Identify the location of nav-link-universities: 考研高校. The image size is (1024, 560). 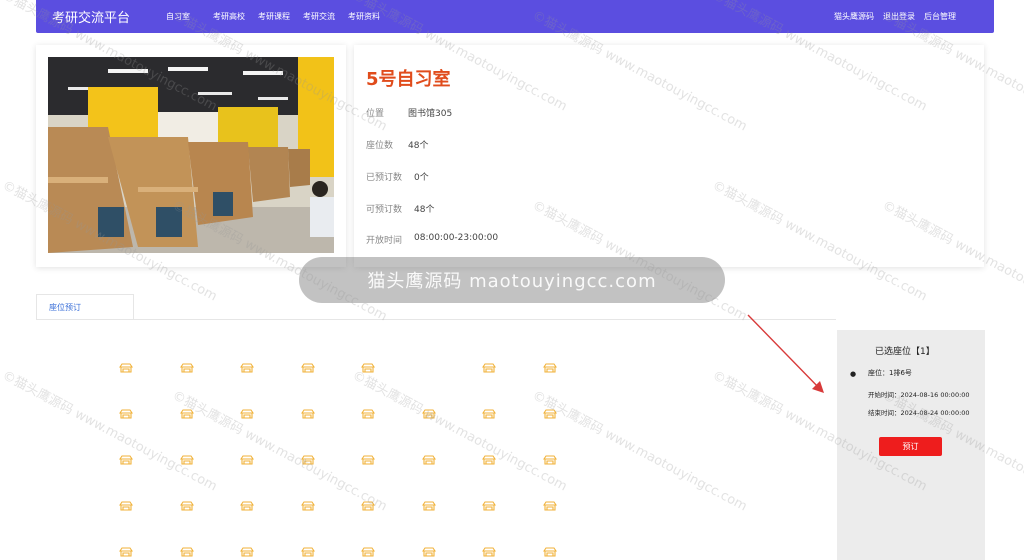
(229, 16).